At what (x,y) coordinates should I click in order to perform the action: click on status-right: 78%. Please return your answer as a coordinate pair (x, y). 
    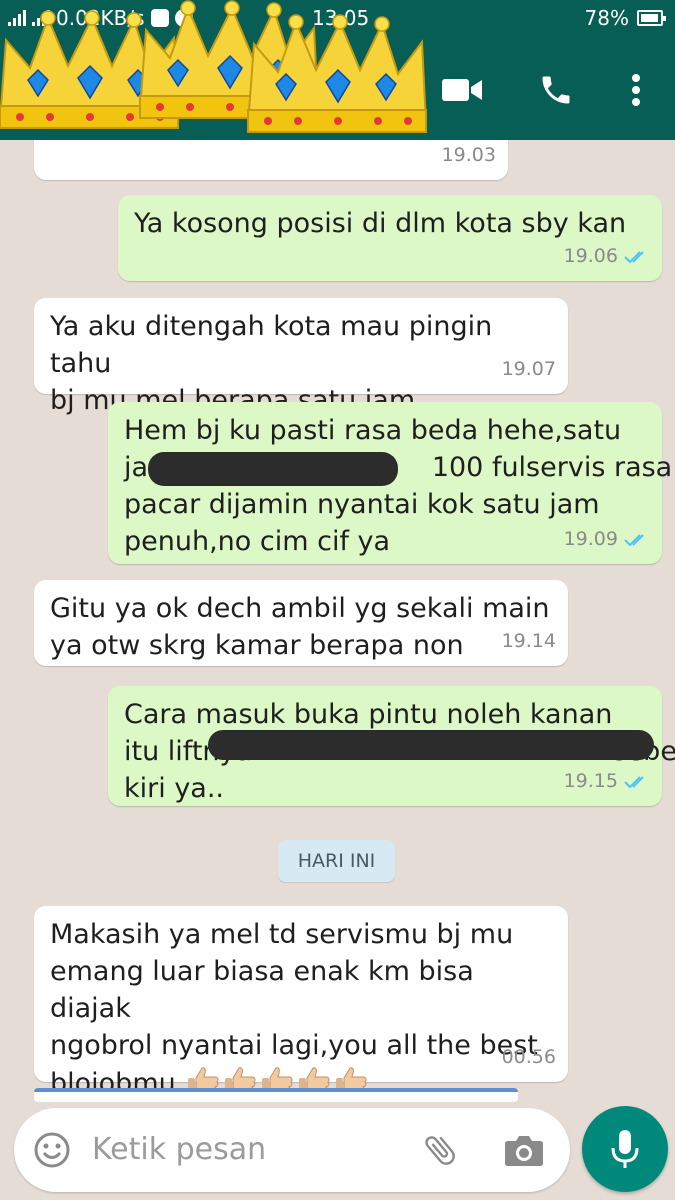
    Looking at the image, I should click on (625, 18).